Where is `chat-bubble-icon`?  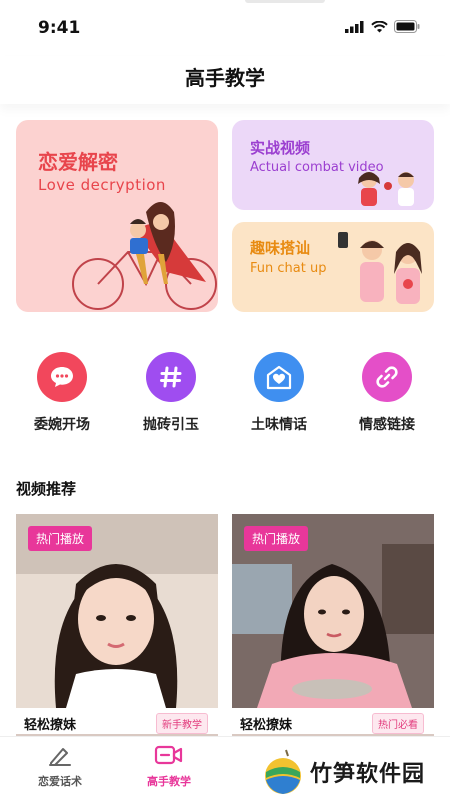
chat-bubble-icon is located at coordinates (62, 377).